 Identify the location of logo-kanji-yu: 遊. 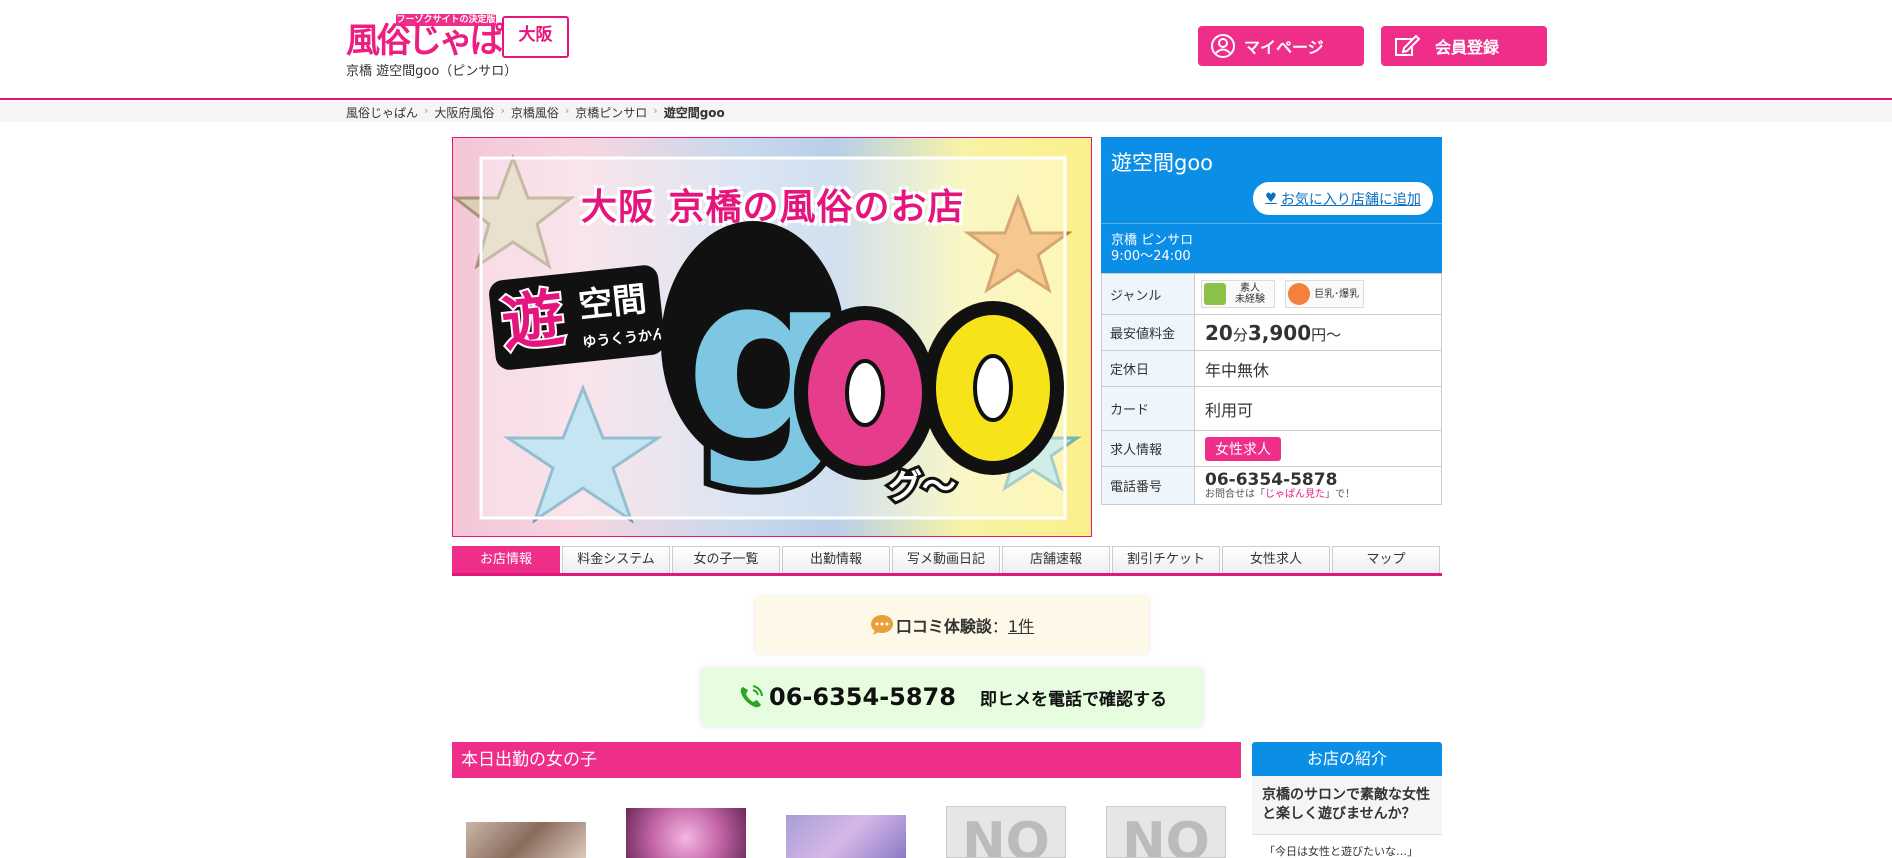
(532, 320).